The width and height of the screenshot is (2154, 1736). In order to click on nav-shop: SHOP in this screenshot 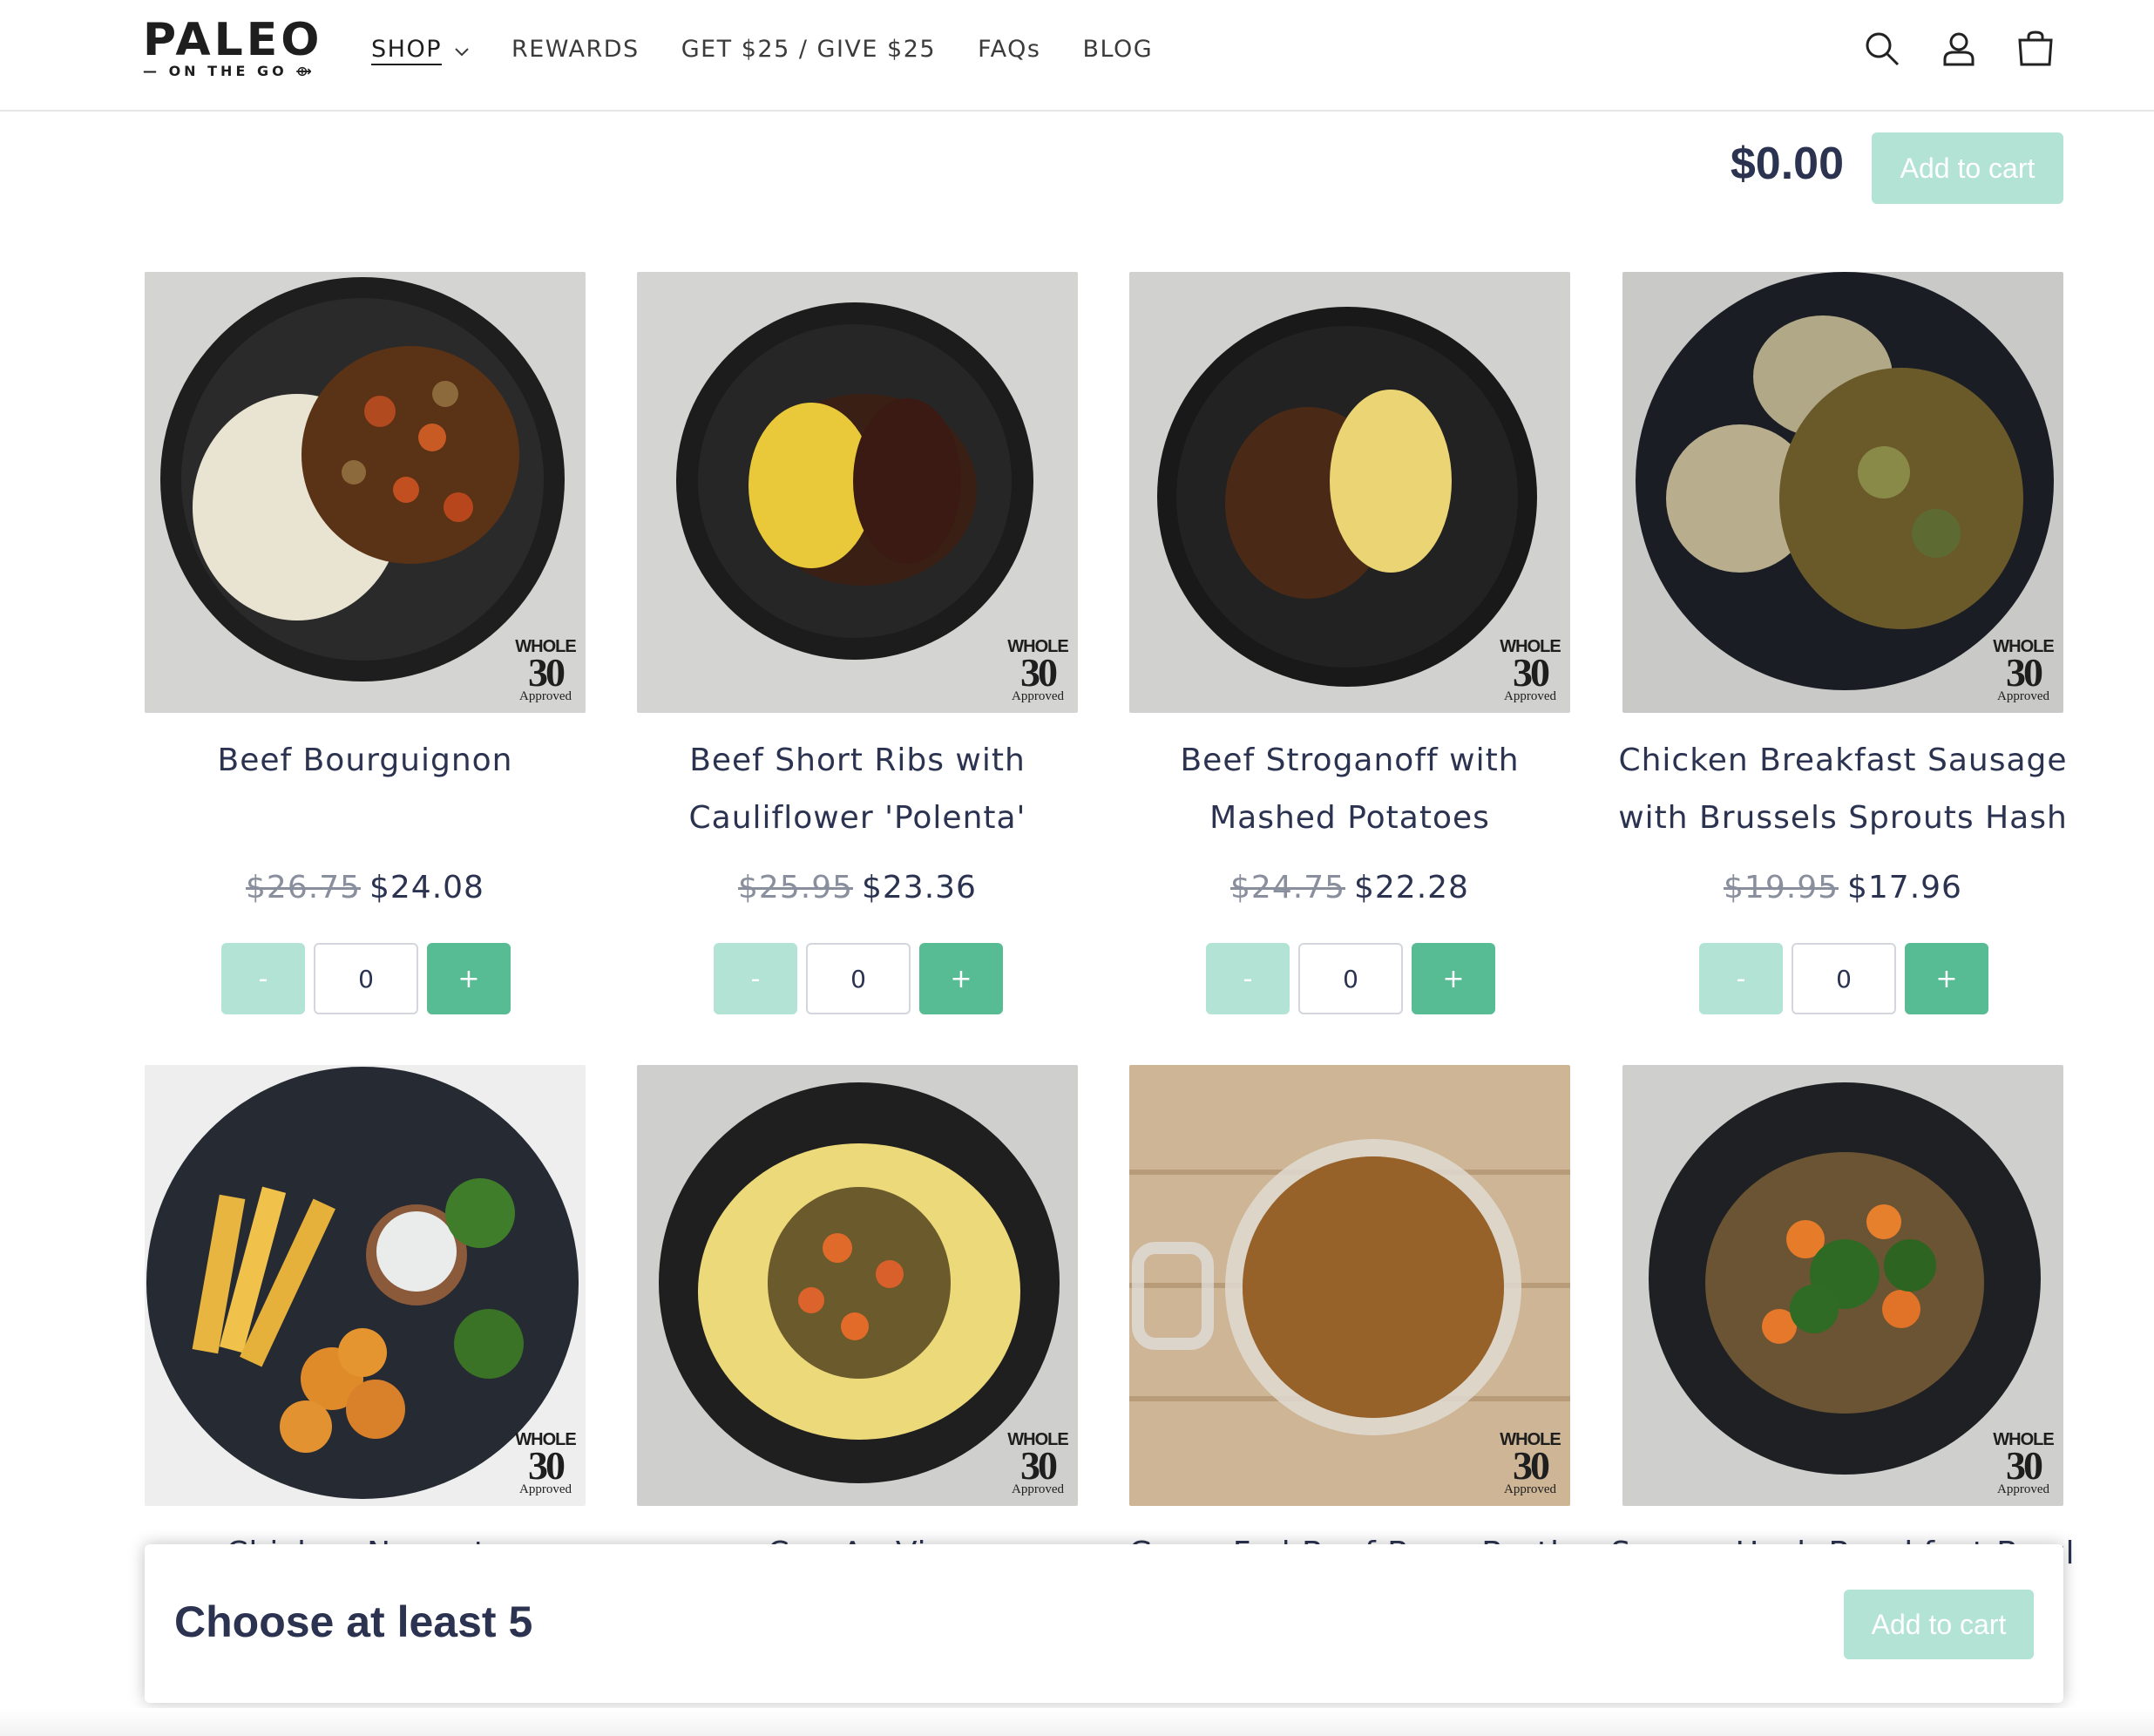, I will do `click(420, 49)`.